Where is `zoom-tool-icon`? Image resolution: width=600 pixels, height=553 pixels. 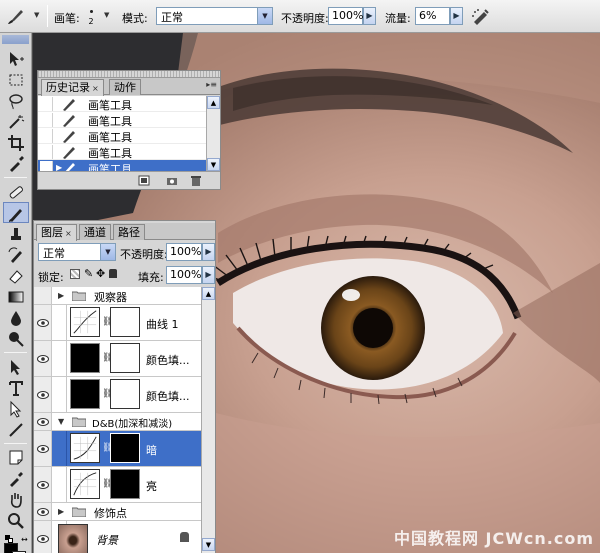
zoom-tool-icon is located at coordinates (16, 520).